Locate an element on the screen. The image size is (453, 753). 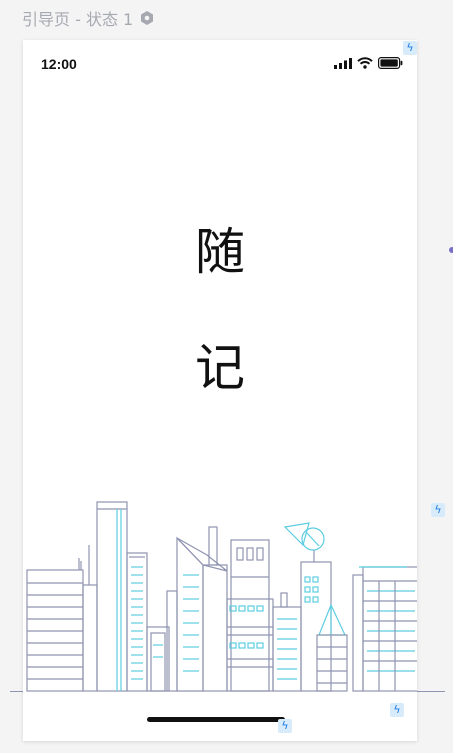
page-label-text: 引导页 - 状态 1 is located at coordinates (78, 19).